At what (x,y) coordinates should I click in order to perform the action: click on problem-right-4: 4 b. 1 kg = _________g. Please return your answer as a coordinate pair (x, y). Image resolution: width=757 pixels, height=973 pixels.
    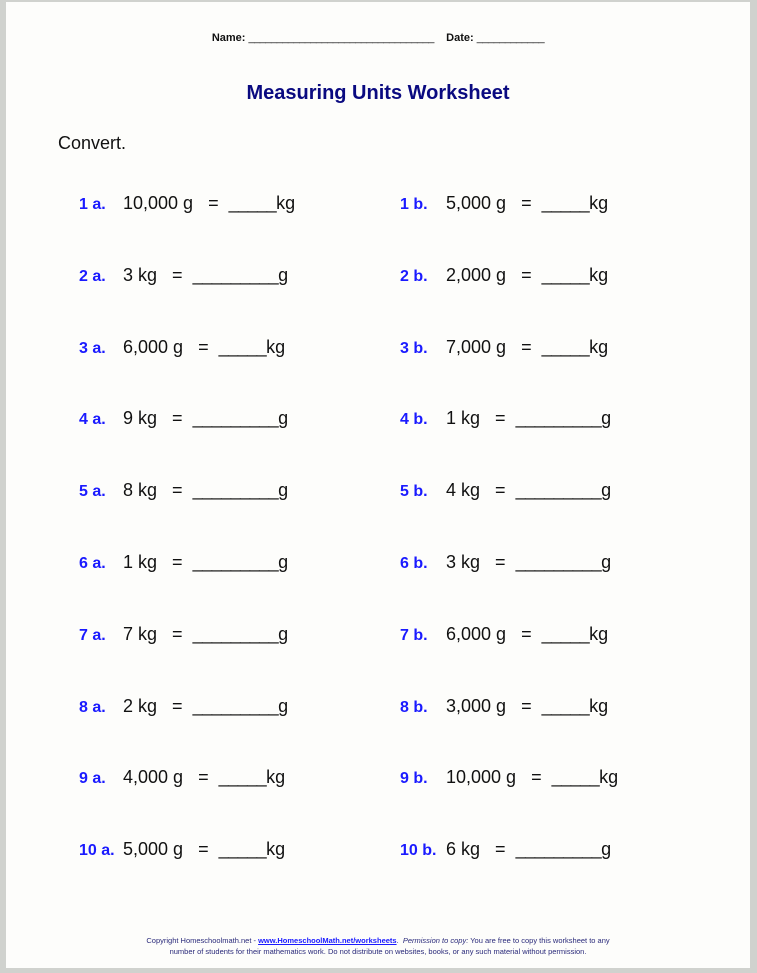
    Looking at the image, I should click on (505, 418).